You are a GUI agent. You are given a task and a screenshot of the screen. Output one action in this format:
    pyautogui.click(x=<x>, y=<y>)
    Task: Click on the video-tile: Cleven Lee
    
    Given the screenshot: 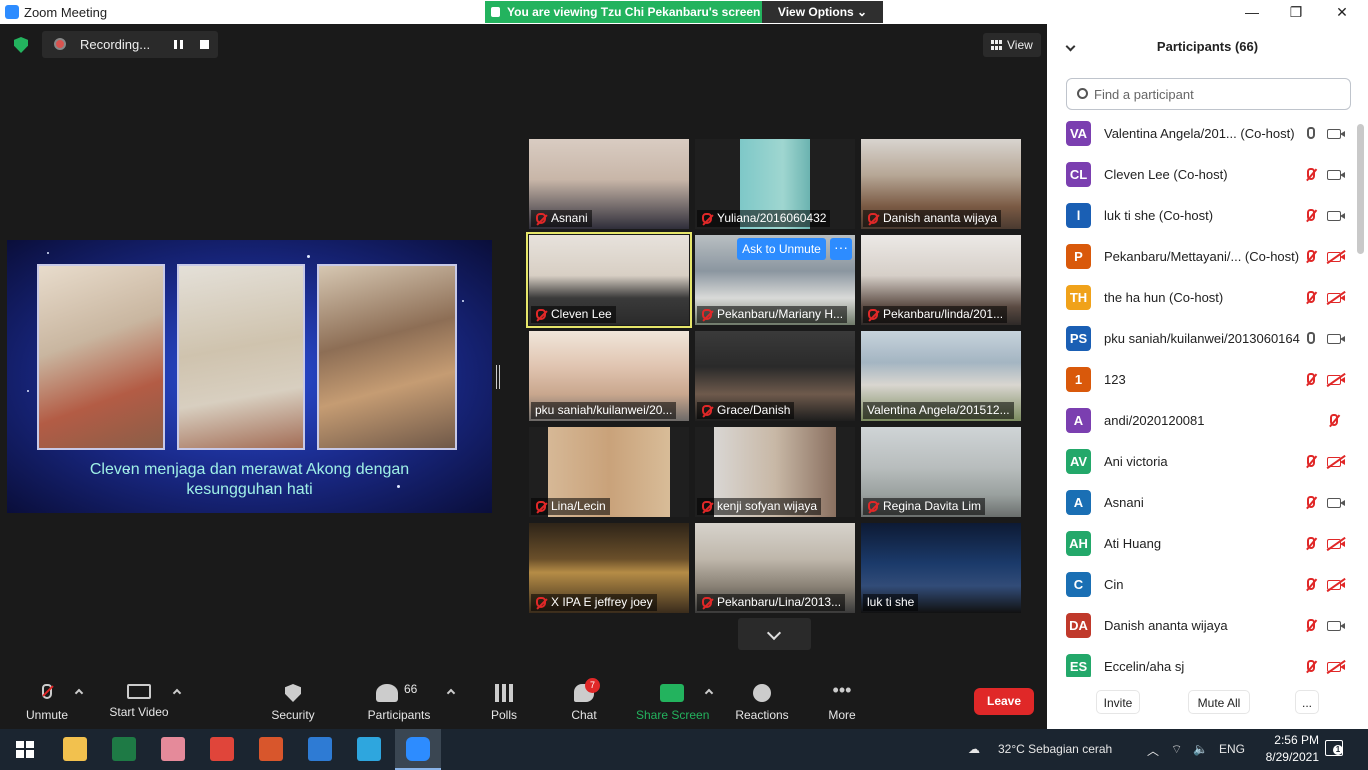 What is the action you would take?
    pyautogui.click(x=609, y=280)
    